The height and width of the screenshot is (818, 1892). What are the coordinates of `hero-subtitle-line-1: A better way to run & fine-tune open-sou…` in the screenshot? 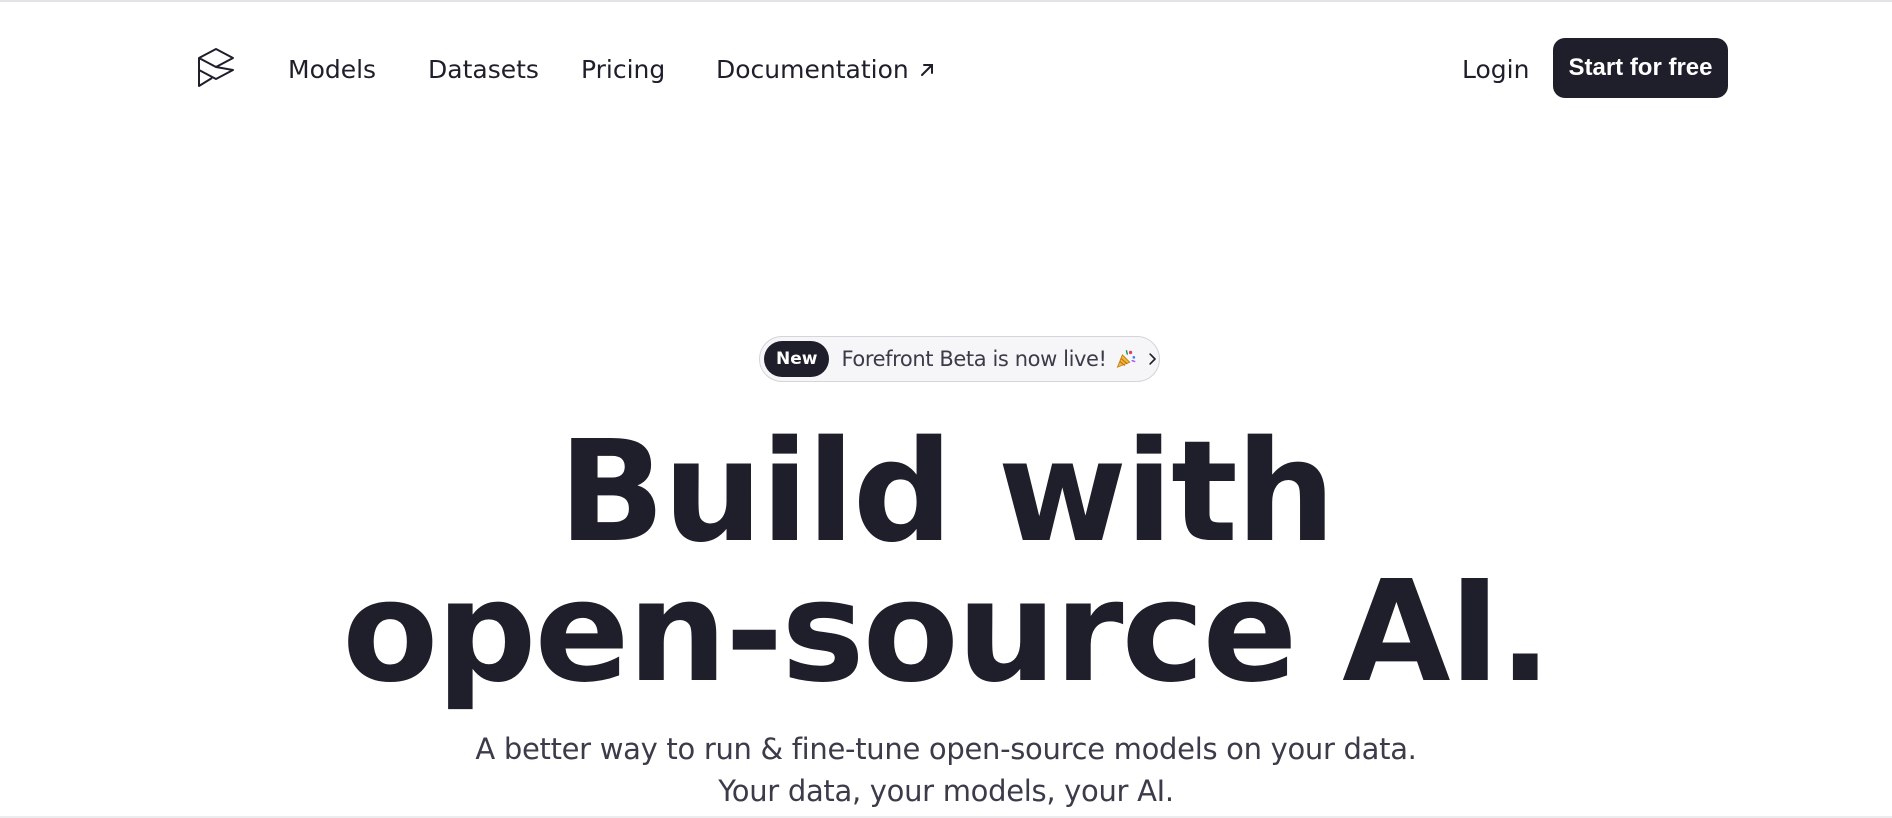 It's located at (946, 749).